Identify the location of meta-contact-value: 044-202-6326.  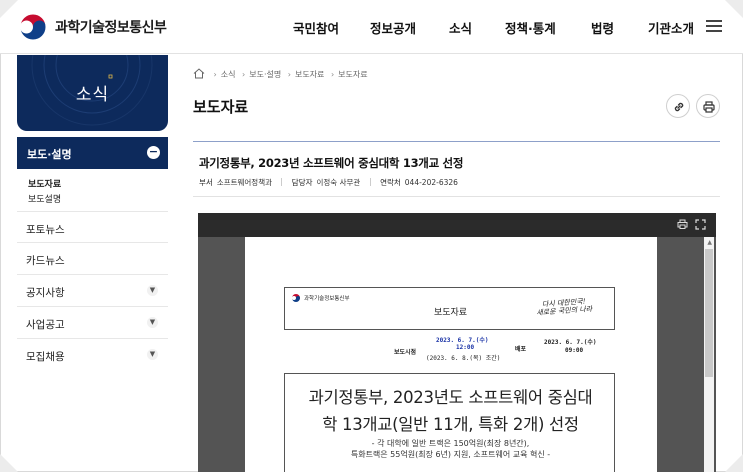
(431, 182).